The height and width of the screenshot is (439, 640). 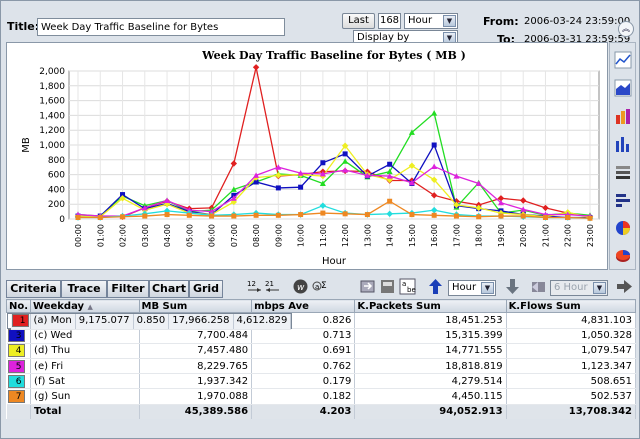 What do you see at coordinates (623, 60) in the screenshot?
I see `line-chart-icon` at bounding box center [623, 60].